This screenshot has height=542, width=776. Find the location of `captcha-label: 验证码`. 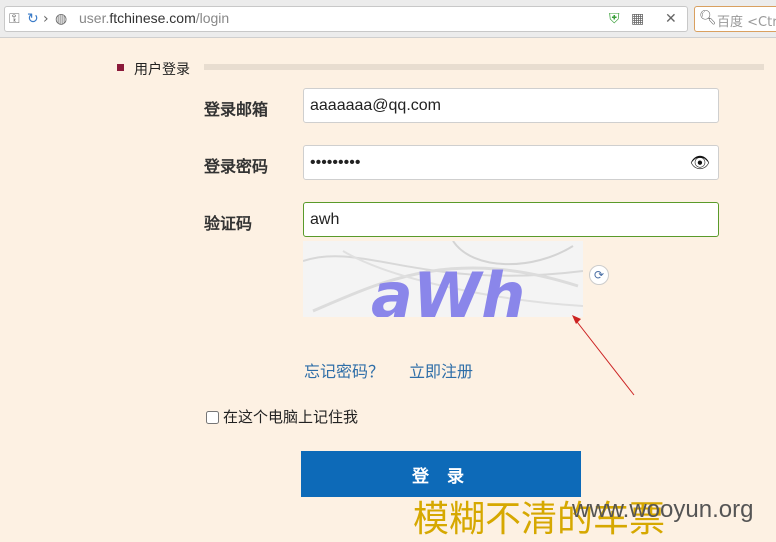

captcha-label: 验证码 is located at coordinates (228, 223).